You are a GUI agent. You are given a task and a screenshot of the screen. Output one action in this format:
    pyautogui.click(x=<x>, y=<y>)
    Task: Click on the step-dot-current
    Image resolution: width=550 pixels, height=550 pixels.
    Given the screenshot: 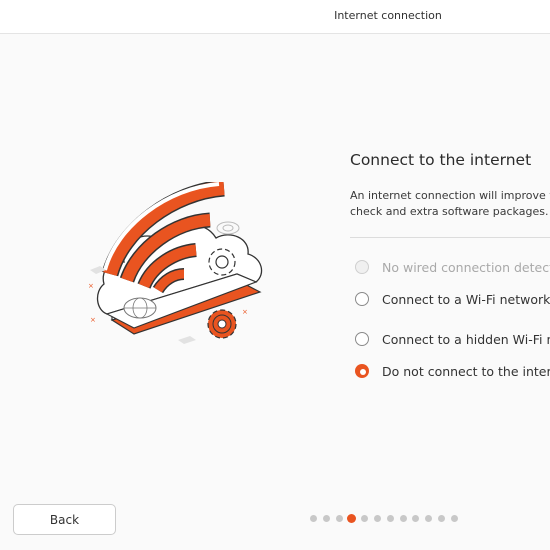 What is the action you would take?
    pyautogui.click(x=352, y=518)
    